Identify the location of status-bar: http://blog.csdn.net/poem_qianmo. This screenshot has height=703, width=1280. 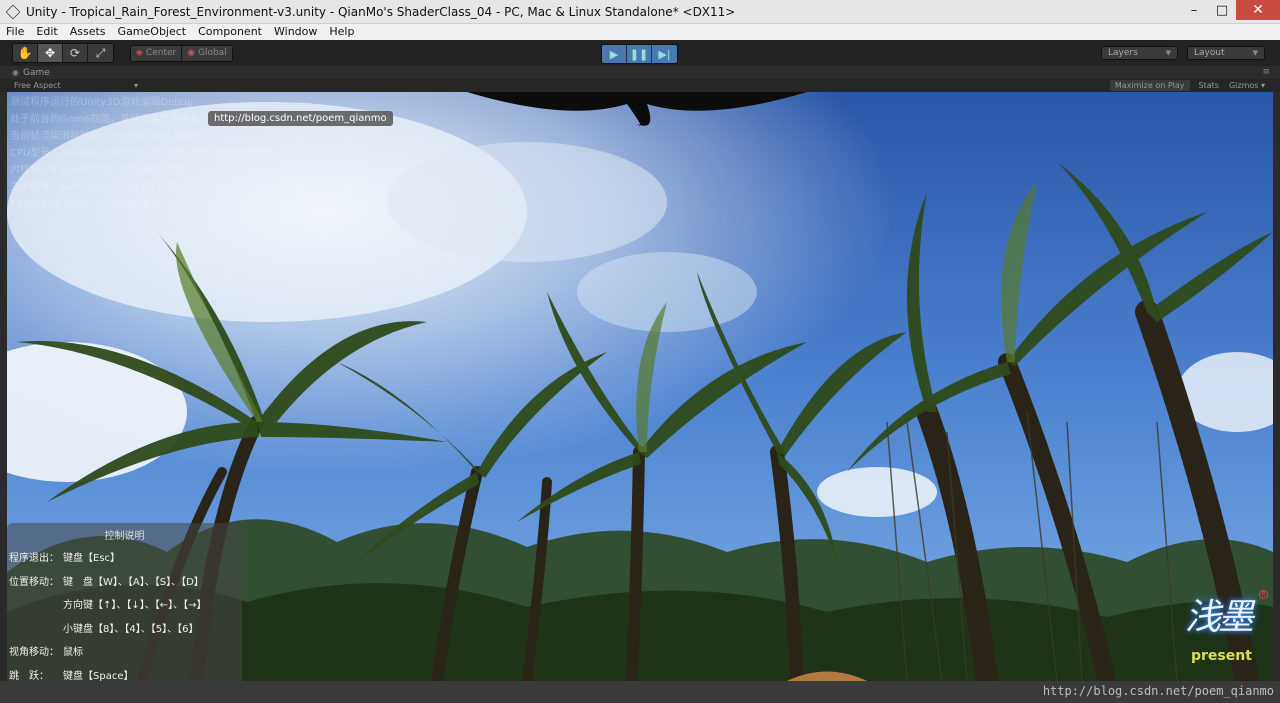
(640, 692).